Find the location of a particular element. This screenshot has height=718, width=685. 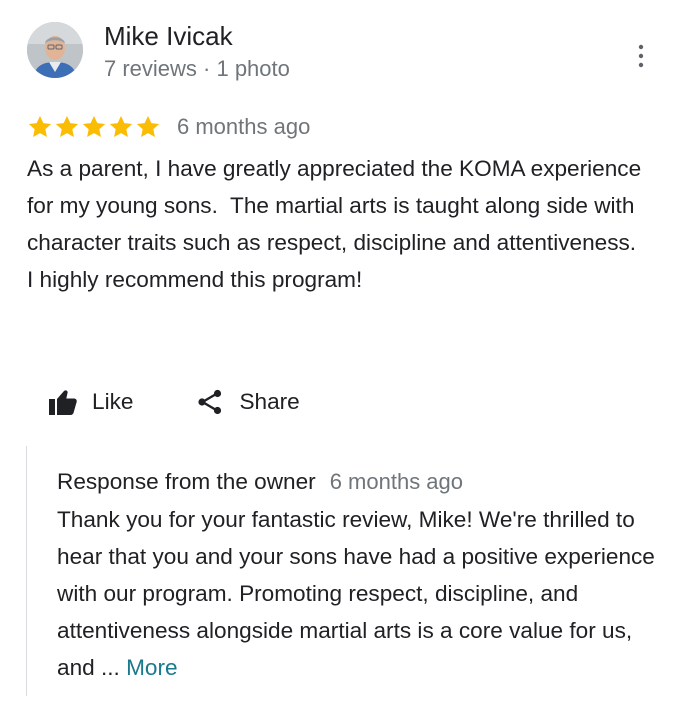

more-vert-icon is located at coordinates (641, 56).